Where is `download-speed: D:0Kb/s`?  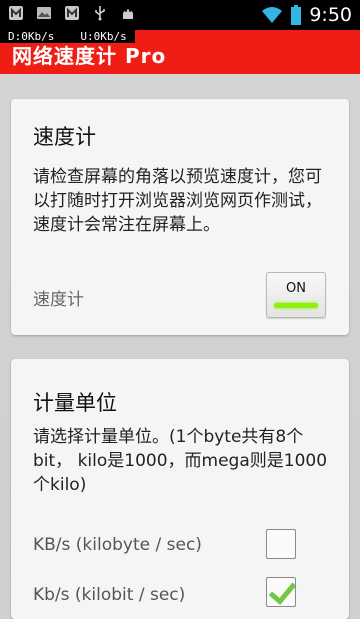 download-speed: D:0Kb/s is located at coordinates (31, 36).